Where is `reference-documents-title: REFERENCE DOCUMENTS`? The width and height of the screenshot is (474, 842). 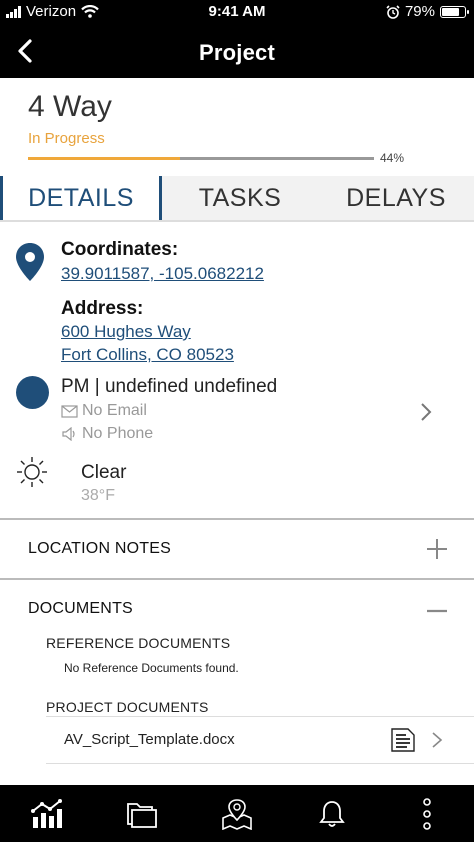
reference-documents-title: REFERENCE DOCUMENTS is located at coordinates (138, 643).